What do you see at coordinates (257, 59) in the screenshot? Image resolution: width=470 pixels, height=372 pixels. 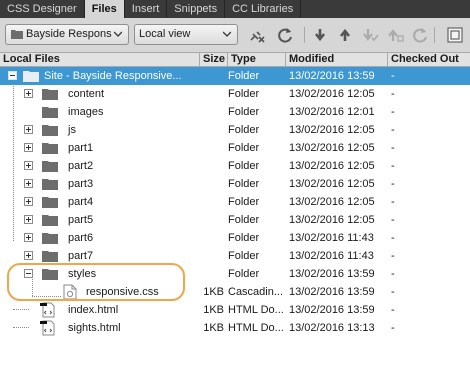 I see `column-header-type: Type` at bounding box center [257, 59].